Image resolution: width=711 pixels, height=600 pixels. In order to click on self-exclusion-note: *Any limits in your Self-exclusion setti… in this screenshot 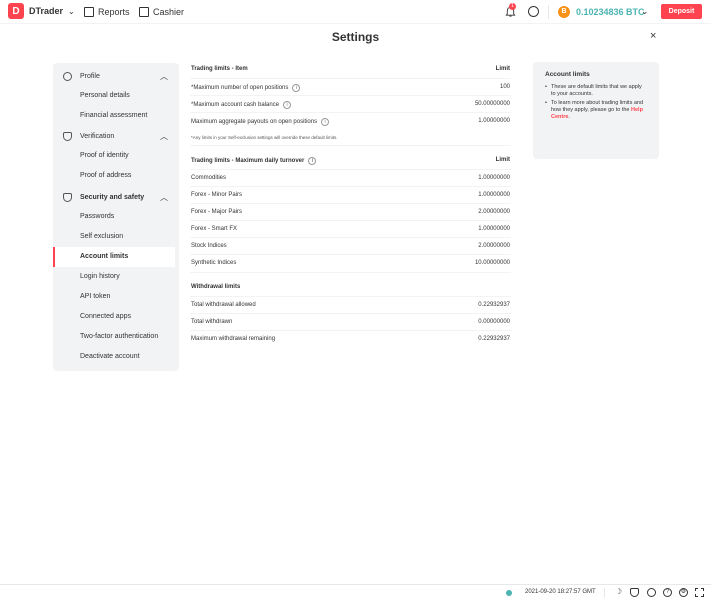, I will do `click(264, 137)`.